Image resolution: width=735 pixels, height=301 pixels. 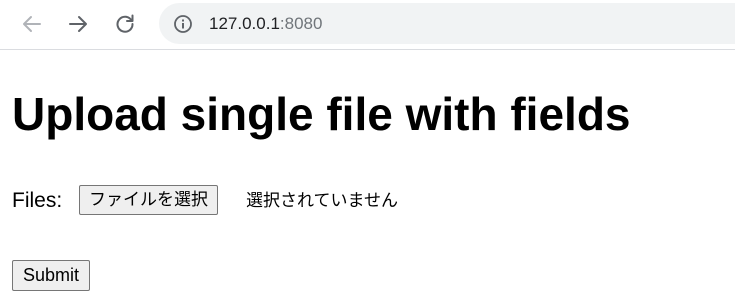 I want to click on address-bar: 127.0.0.1:8080, so click(x=447, y=23).